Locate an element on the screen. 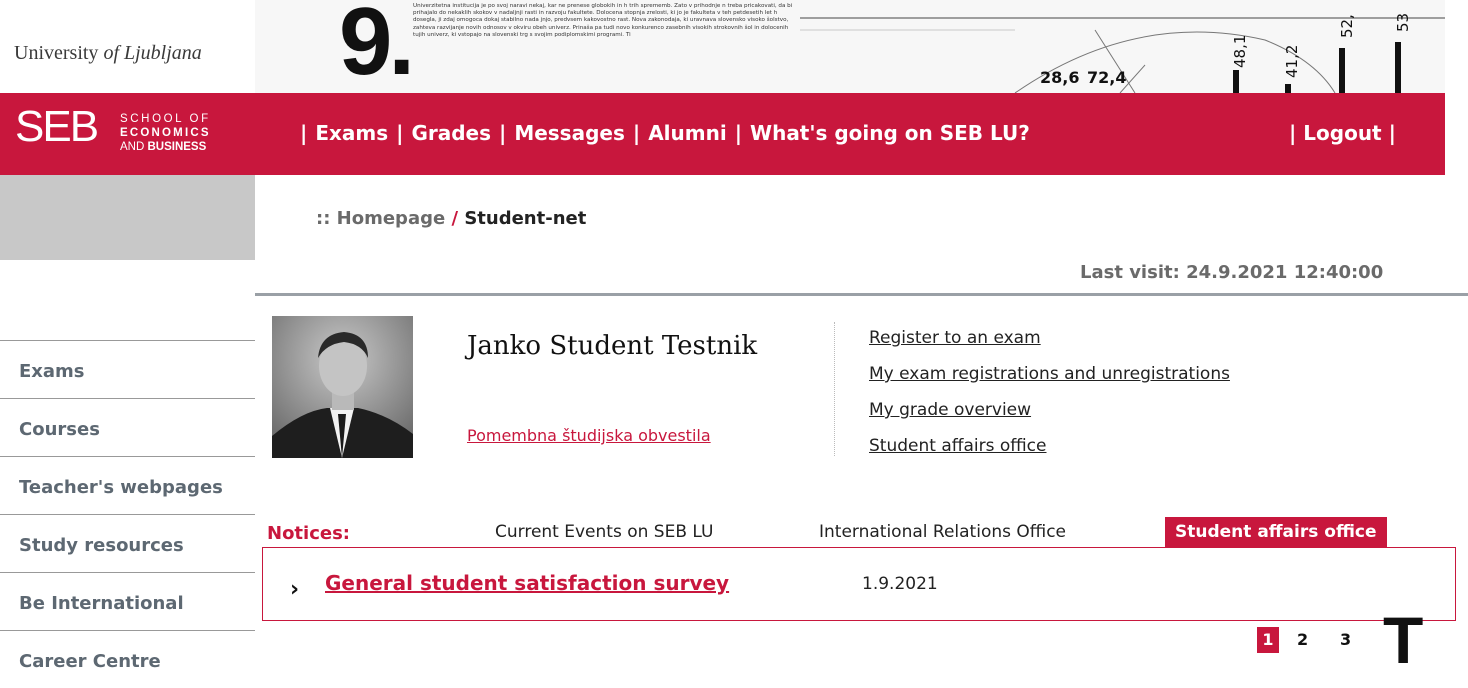  sidebar-item-study-resources: Study resources is located at coordinates (127, 543).